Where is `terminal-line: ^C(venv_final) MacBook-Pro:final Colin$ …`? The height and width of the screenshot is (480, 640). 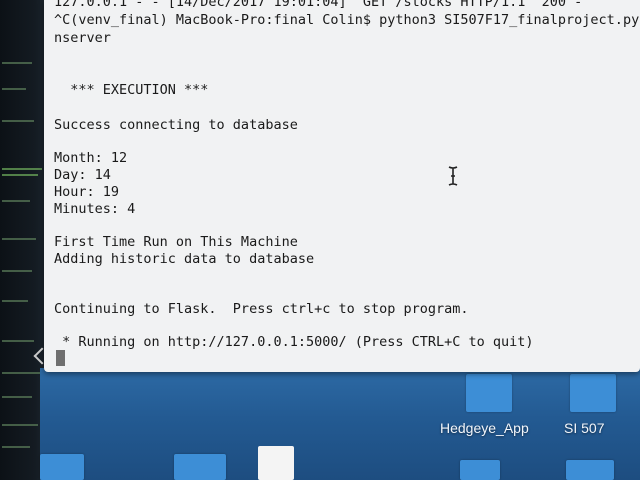 terminal-line: ^C(venv_final) MacBook-Pro:final Colin$ … is located at coordinates (347, 20).